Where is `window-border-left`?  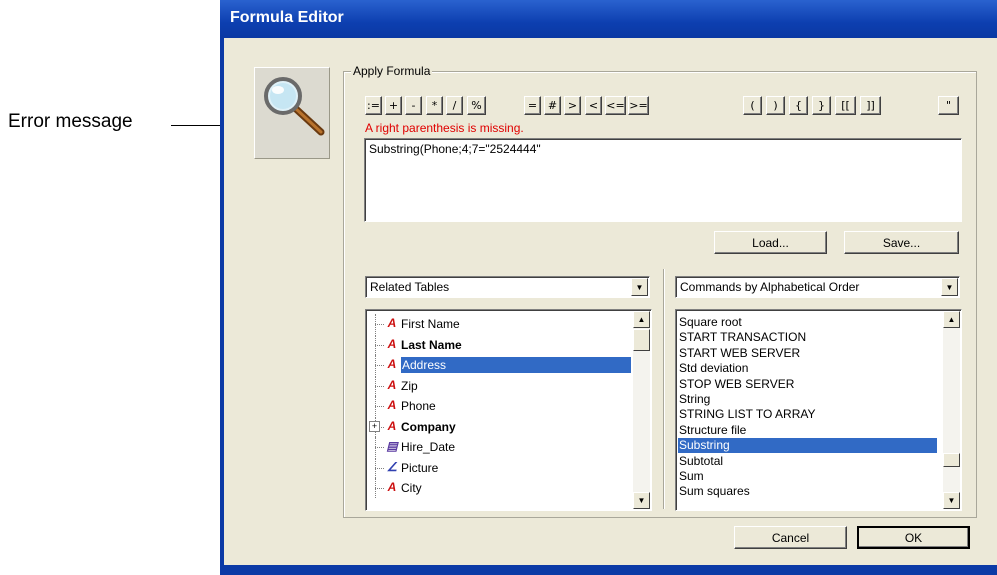 window-border-left is located at coordinates (222, 306).